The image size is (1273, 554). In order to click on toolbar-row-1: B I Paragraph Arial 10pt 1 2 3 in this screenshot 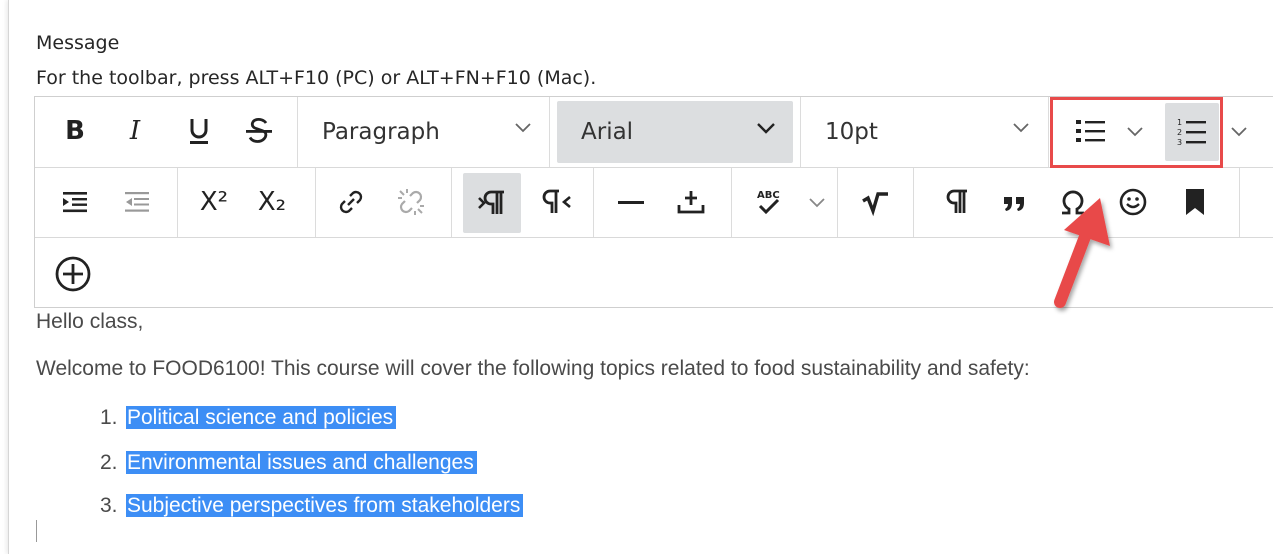, I will do `click(654, 132)`.